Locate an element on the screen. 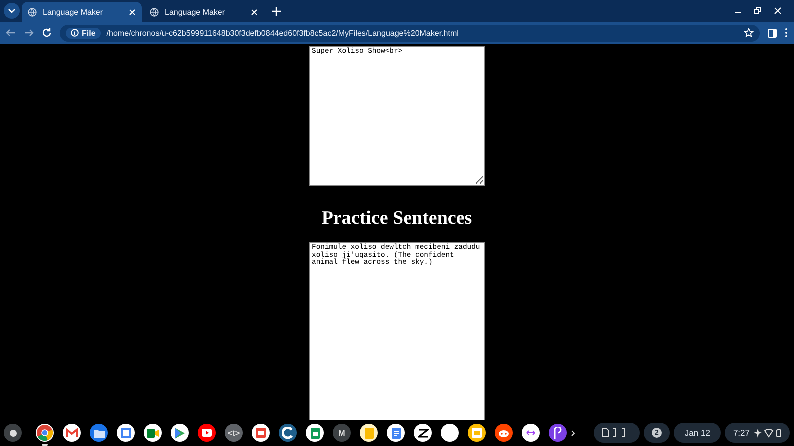 This screenshot has width=794, height=446. section-heading: Practice Sentences is located at coordinates (397, 219).